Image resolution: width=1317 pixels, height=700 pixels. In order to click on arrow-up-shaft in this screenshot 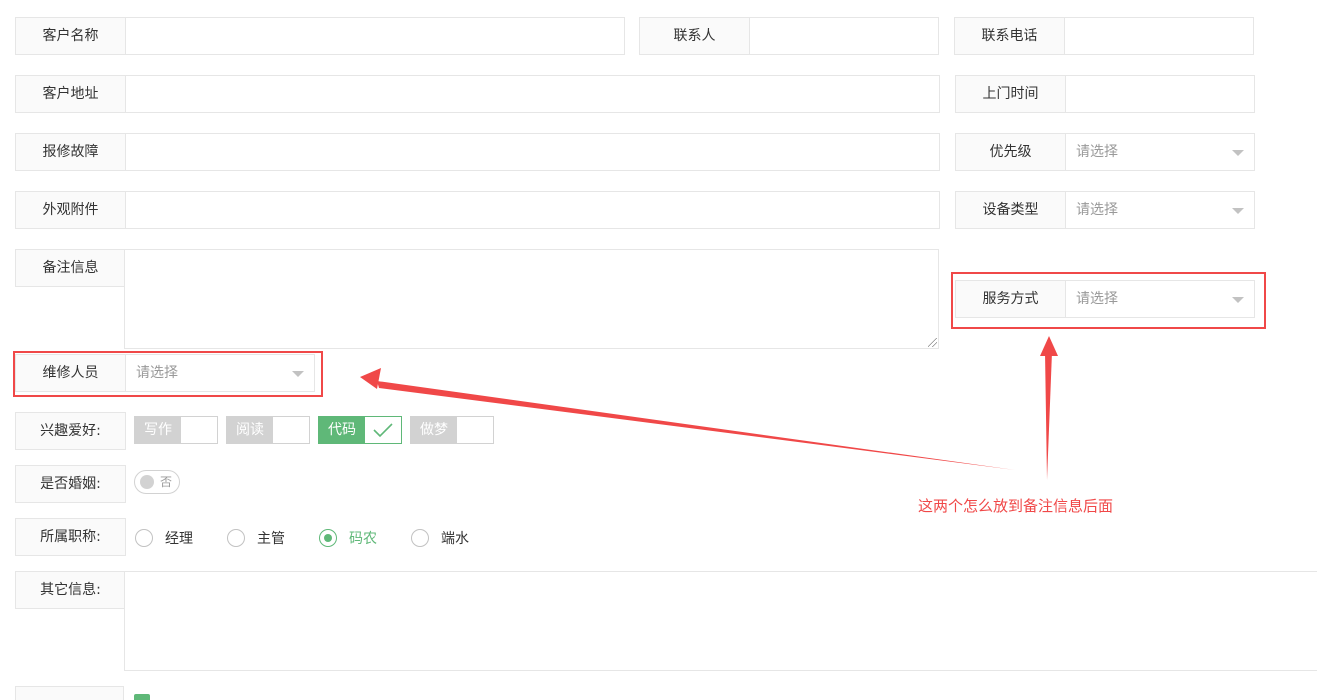, I will do `click(1048, 416)`.